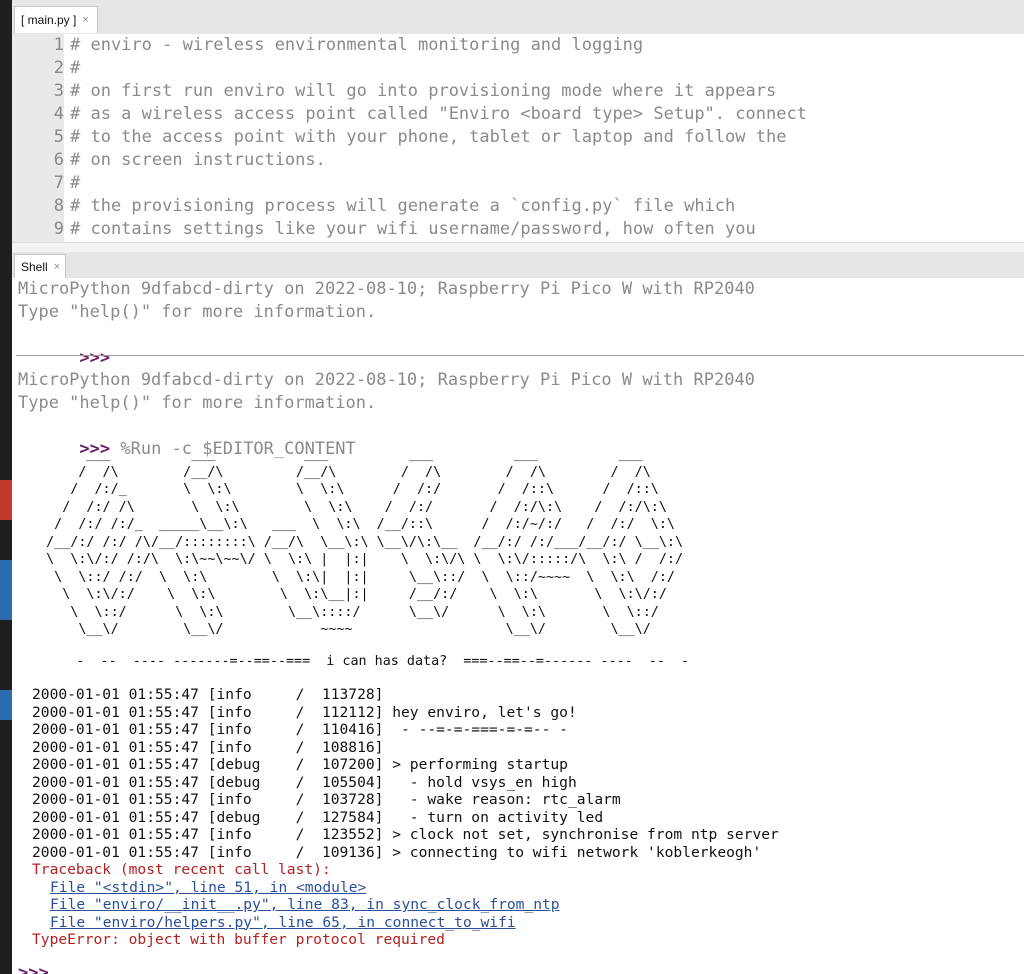  Describe the element at coordinates (58, 229) in the screenshot. I see `line-number: 9` at that location.